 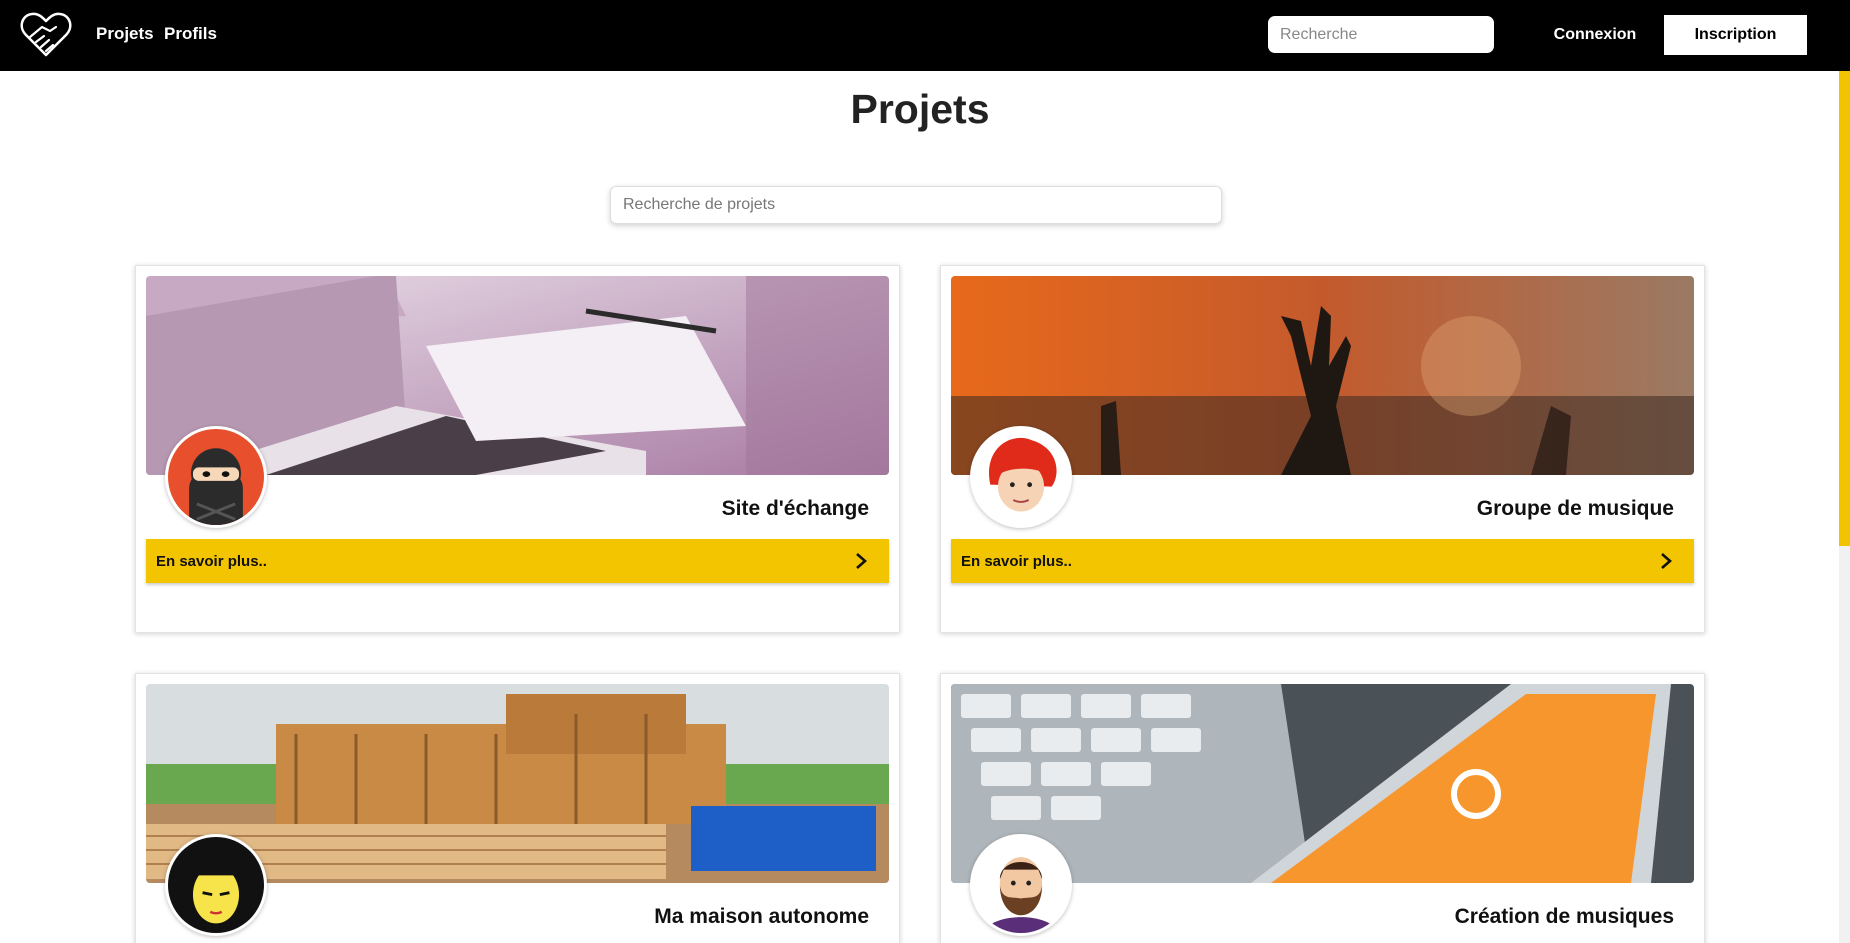 What do you see at coordinates (216, 885) in the screenshot?
I see `black-hair-yellow-face-avatar` at bounding box center [216, 885].